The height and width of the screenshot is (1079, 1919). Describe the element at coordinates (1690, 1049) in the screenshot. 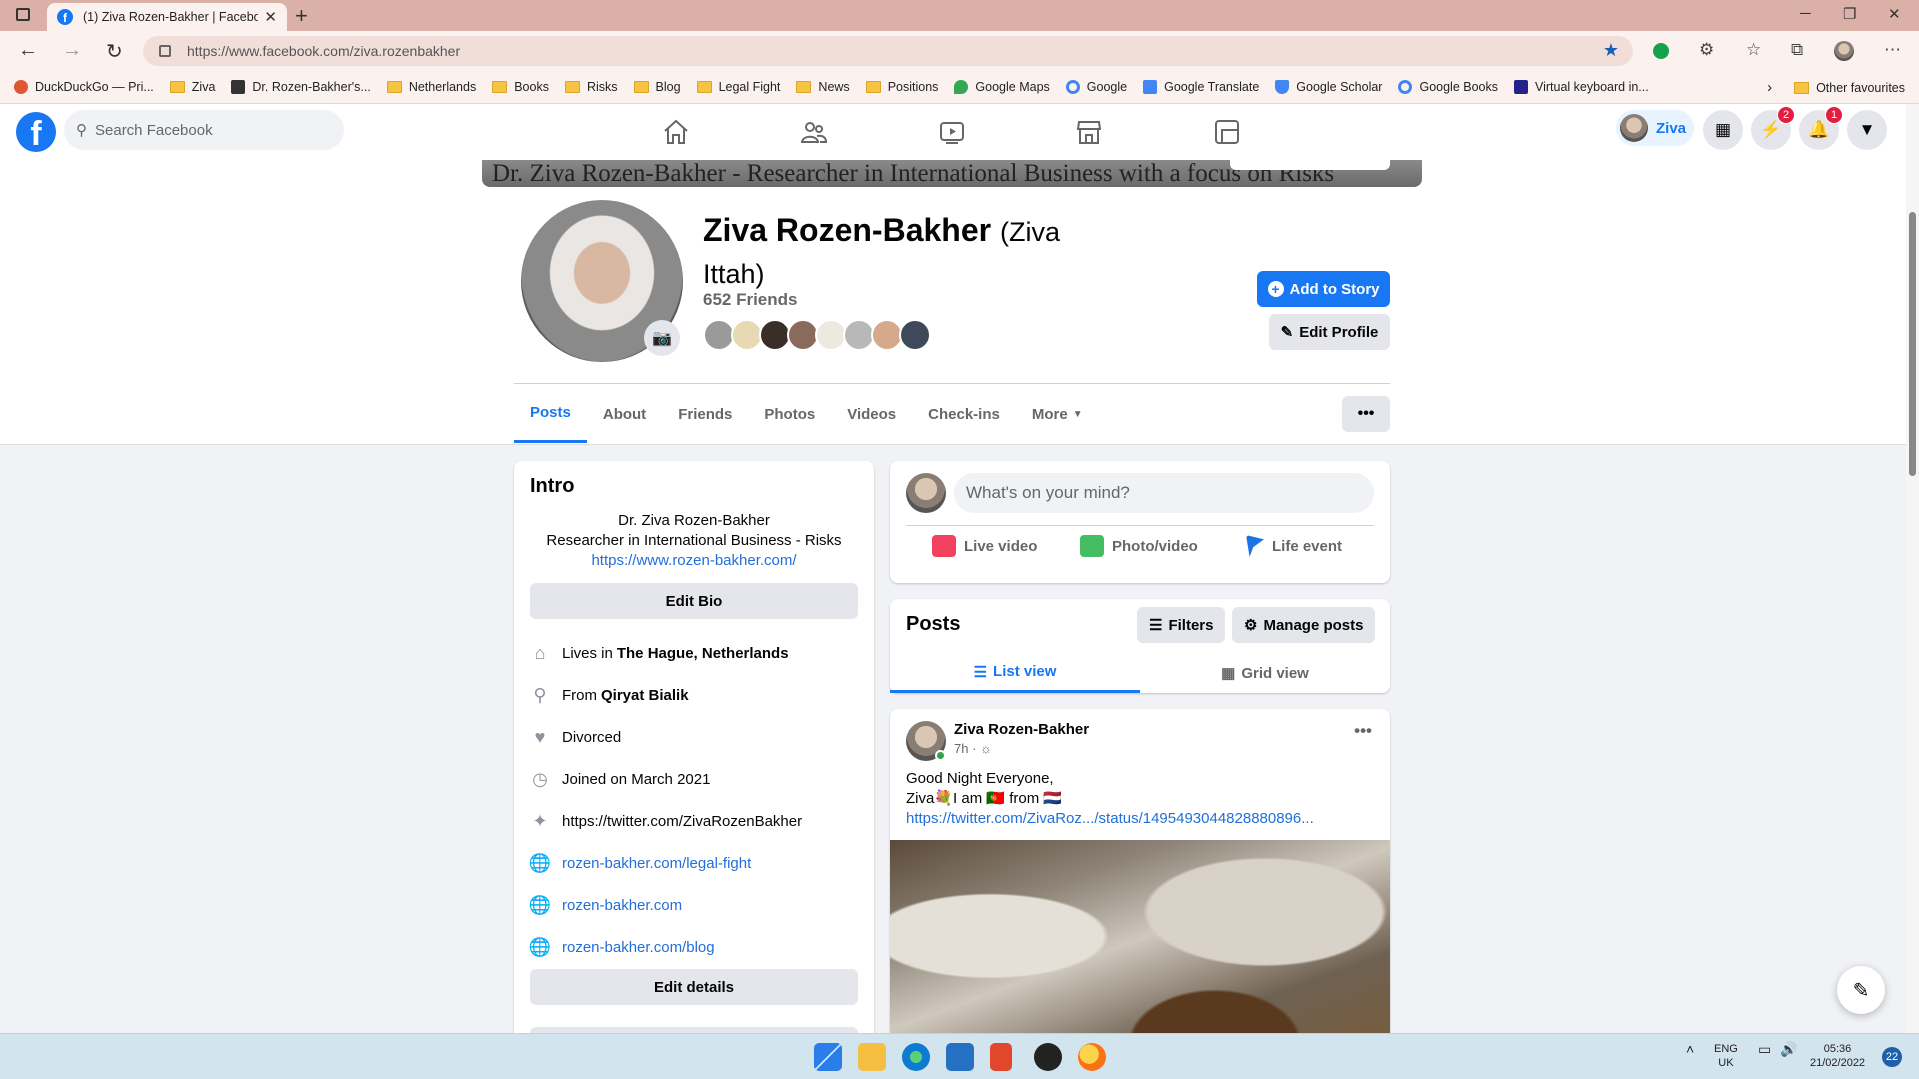

I see `chevron-up-icon: ˄` at that location.